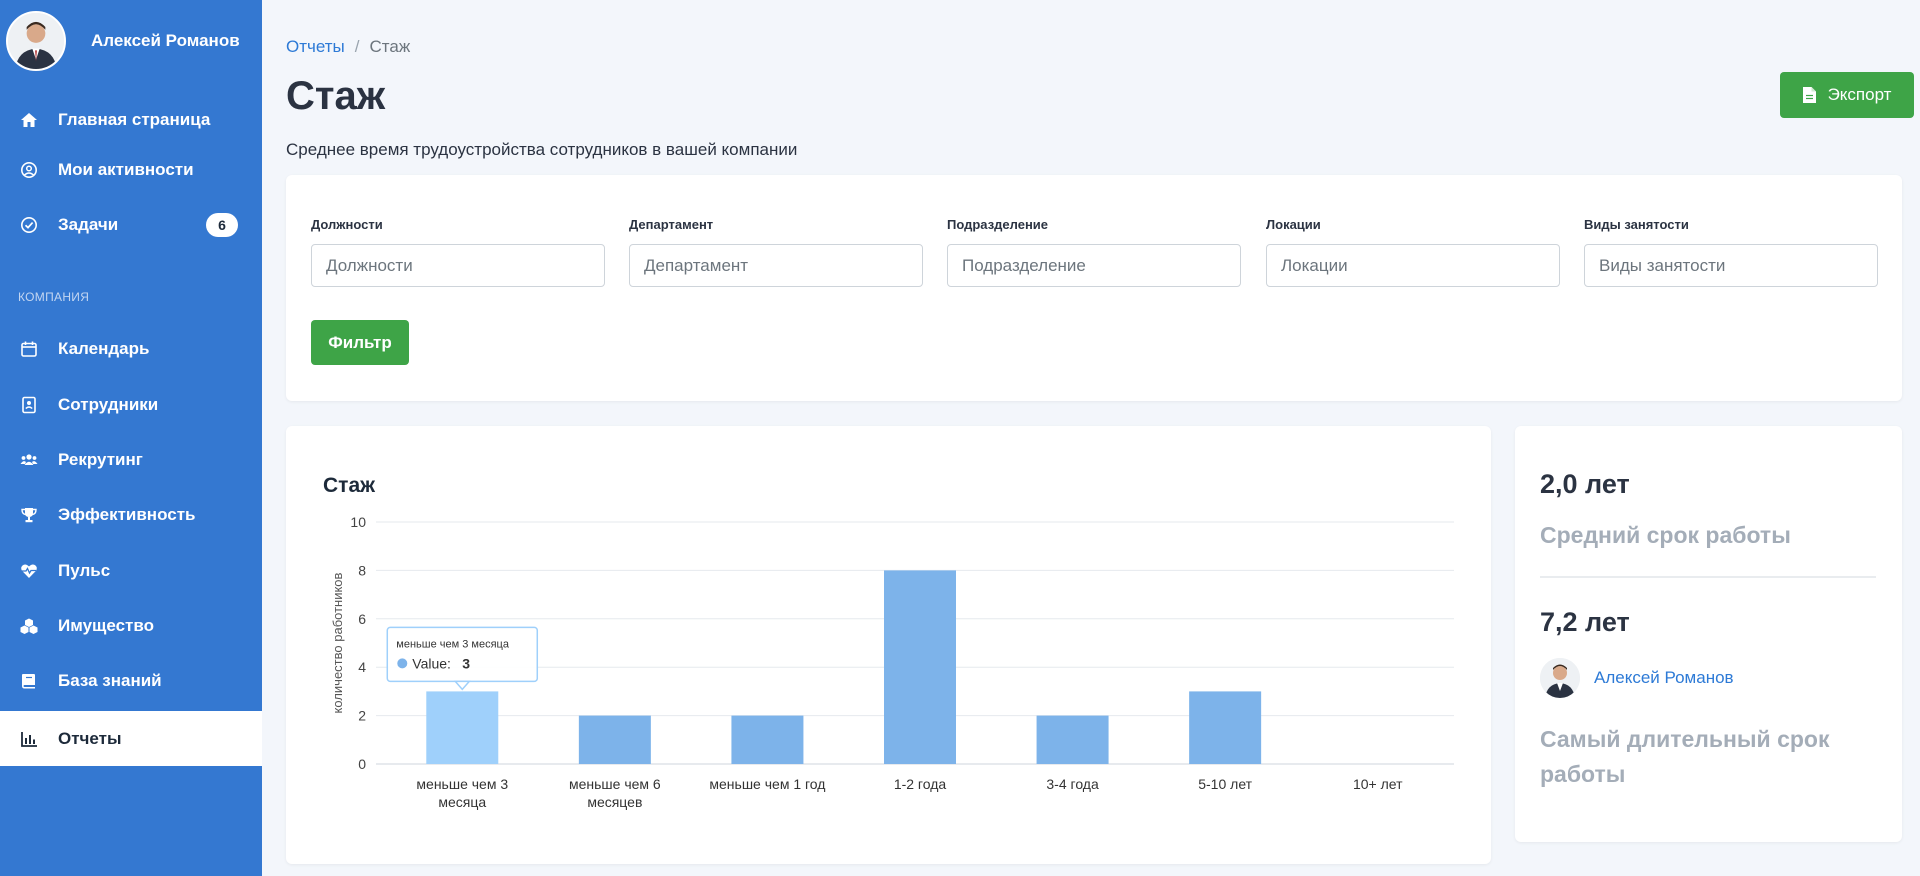 The image size is (1920, 876). Describe the element at coordinates (110, 680) in the screenshot. I see `nav-label: База знаний` at that location.